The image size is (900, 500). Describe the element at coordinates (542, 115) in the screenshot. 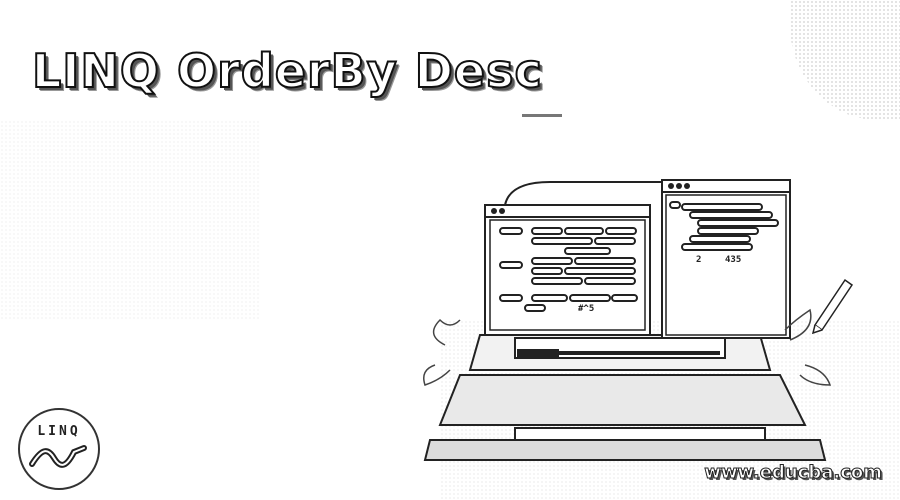

I see `title-accent-line` at that location.